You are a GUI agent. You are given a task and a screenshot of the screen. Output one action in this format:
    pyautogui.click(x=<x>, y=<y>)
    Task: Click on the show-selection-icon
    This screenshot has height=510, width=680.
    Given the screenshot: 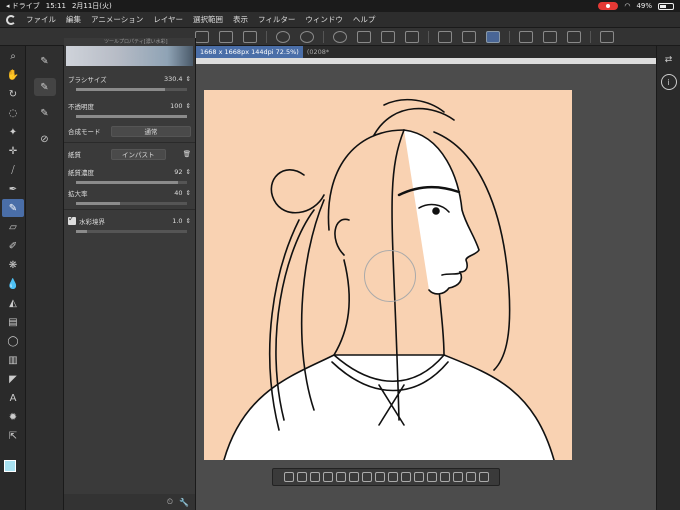 What is the action you would take?
    pyautogui.click(x=493, y=36)
    